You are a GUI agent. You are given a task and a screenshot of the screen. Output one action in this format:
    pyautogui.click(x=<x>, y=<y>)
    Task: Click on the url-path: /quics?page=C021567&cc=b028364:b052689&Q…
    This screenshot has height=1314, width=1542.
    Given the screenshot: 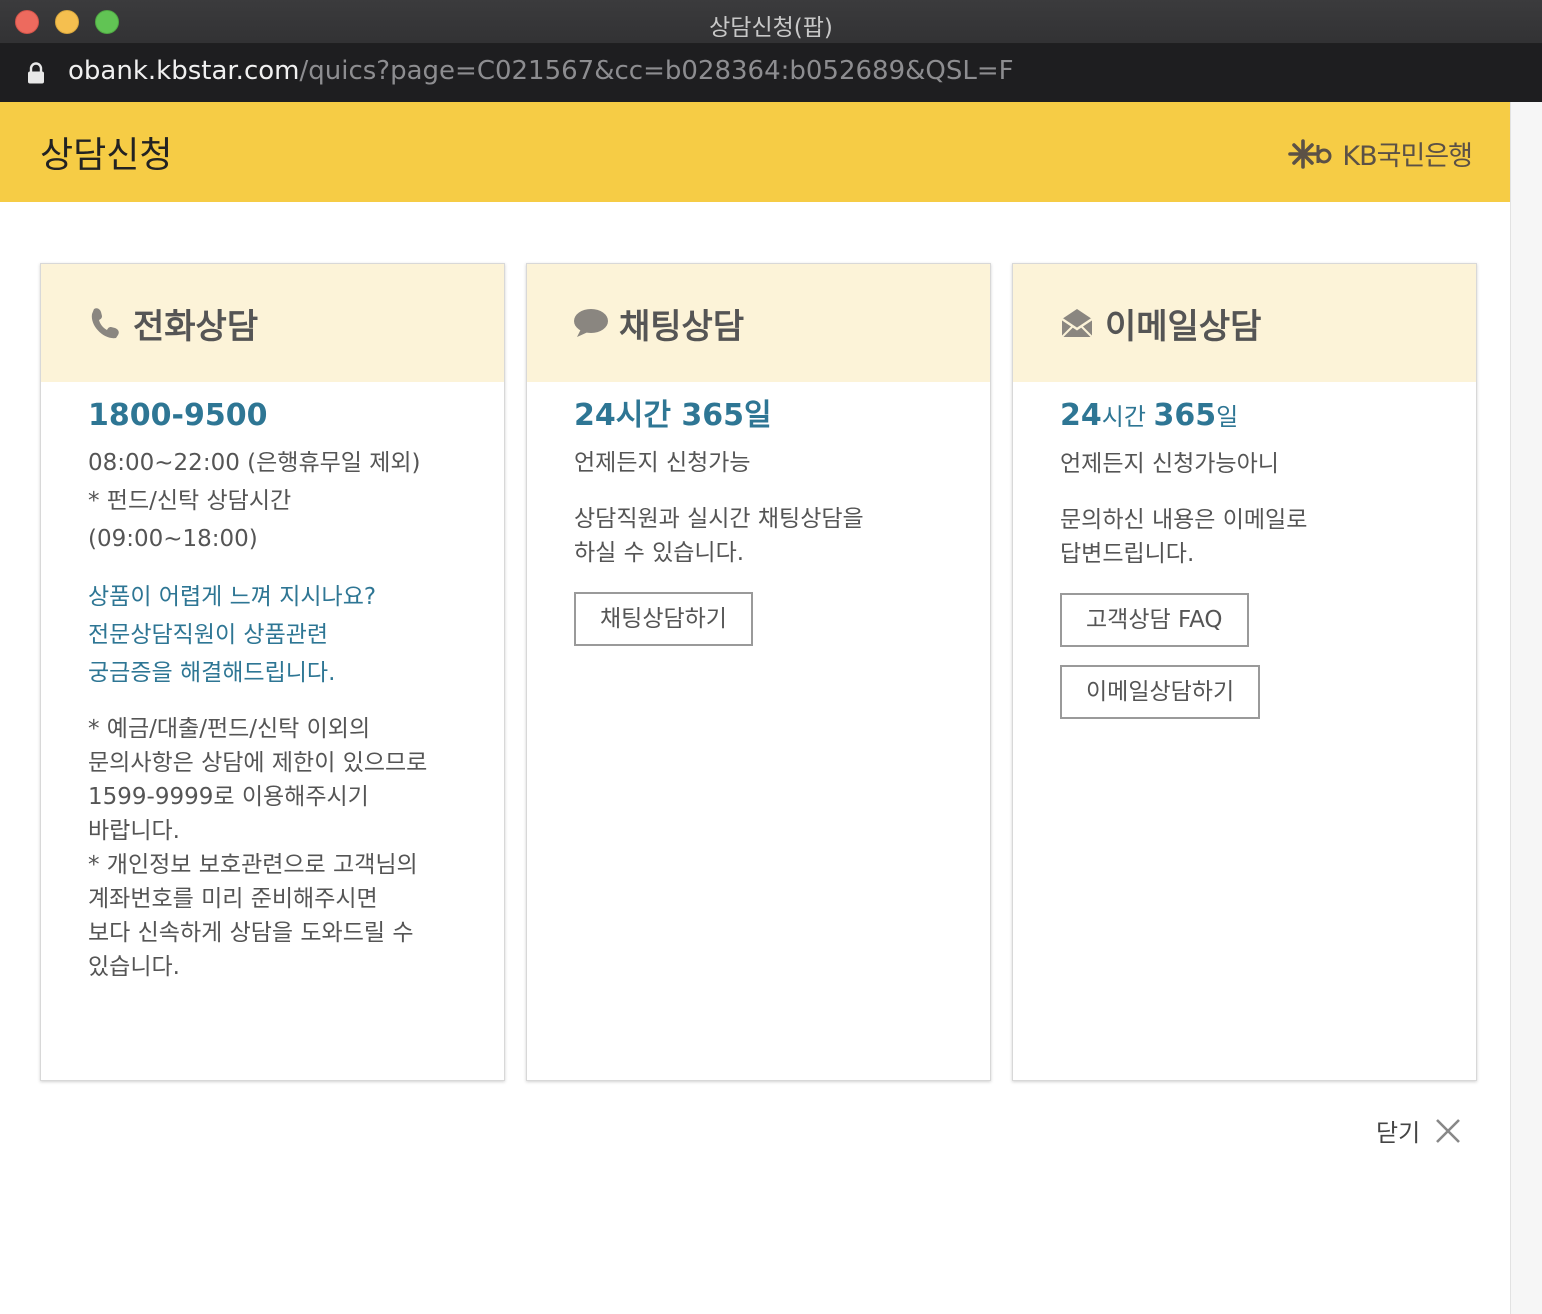 What is the action you would take?
    pyautogui.click(x=656, y=71)
    